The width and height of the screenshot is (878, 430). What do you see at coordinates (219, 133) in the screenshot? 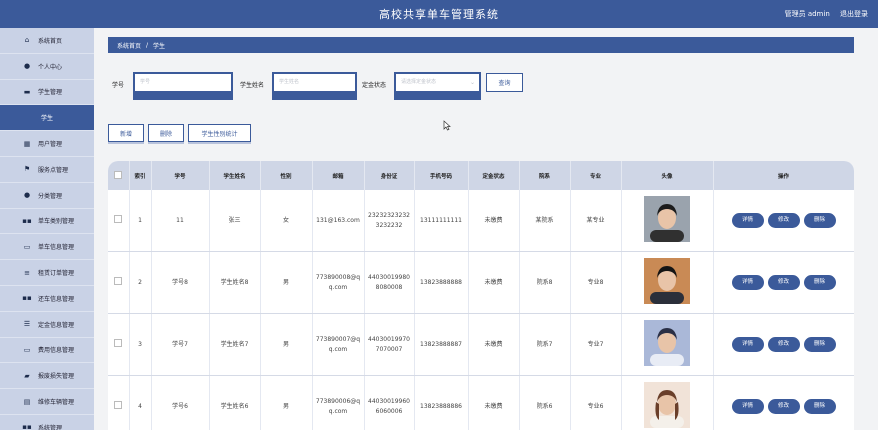
I see `gender-stats-button: 学生性别统计` at bounding box center [219, 133].